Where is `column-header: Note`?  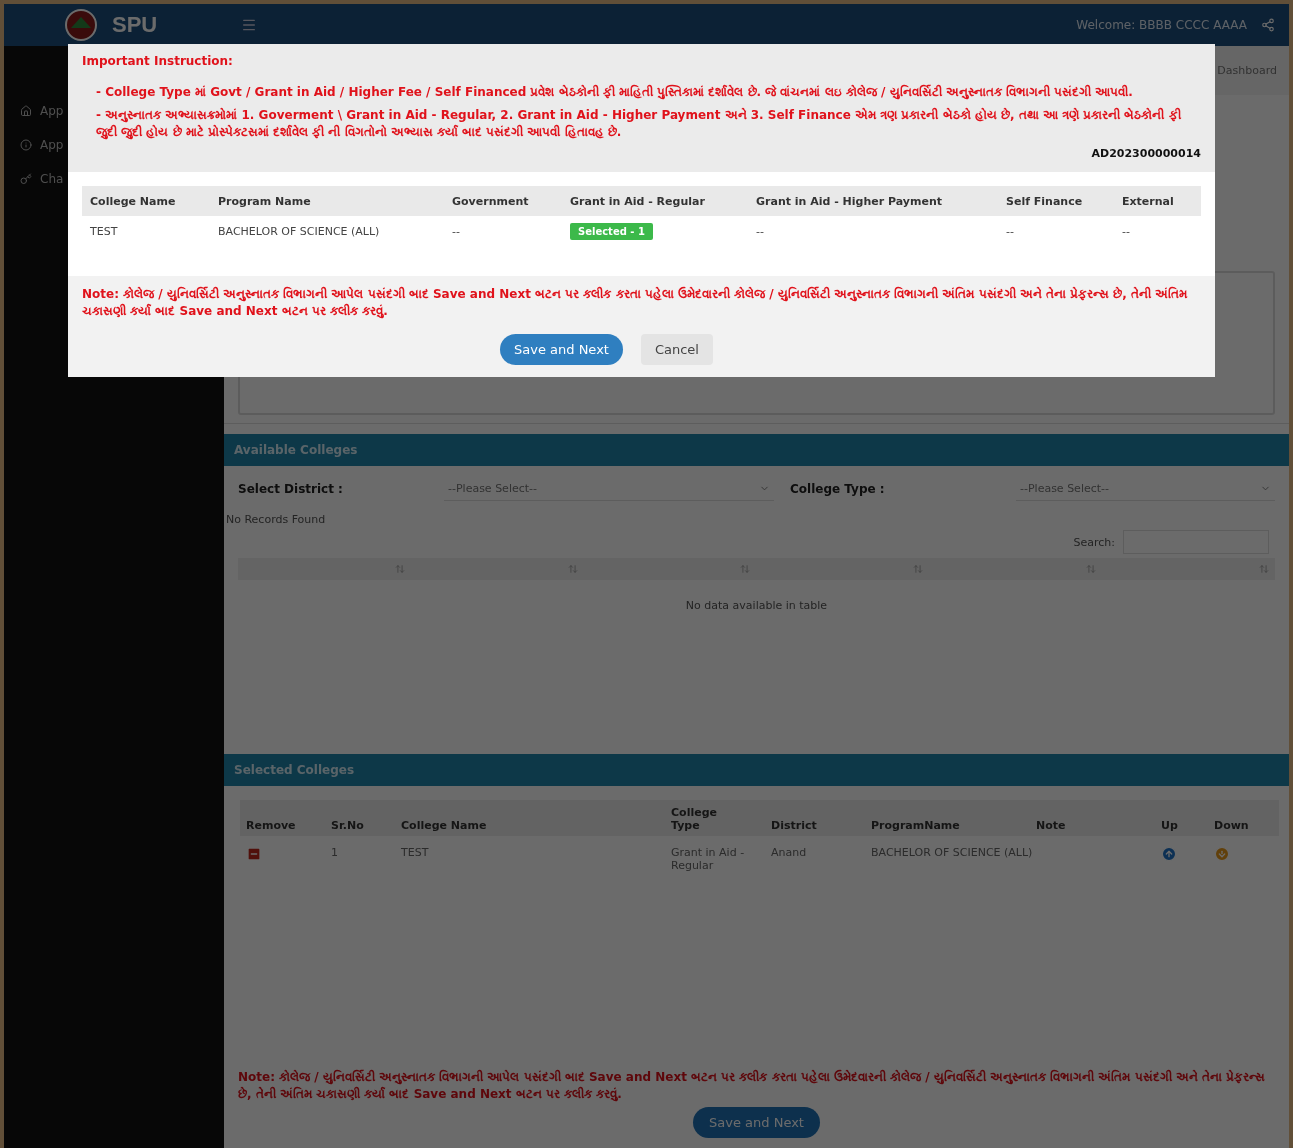 column-header: Note is located at coordinates (1051, 825).